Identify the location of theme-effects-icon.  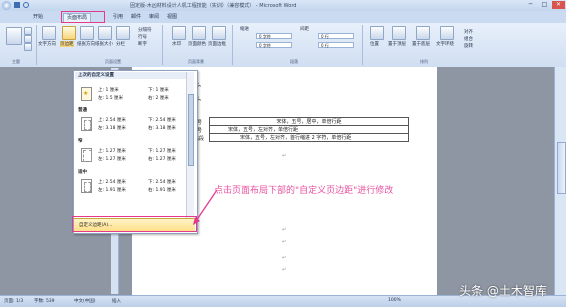
(28, 47).